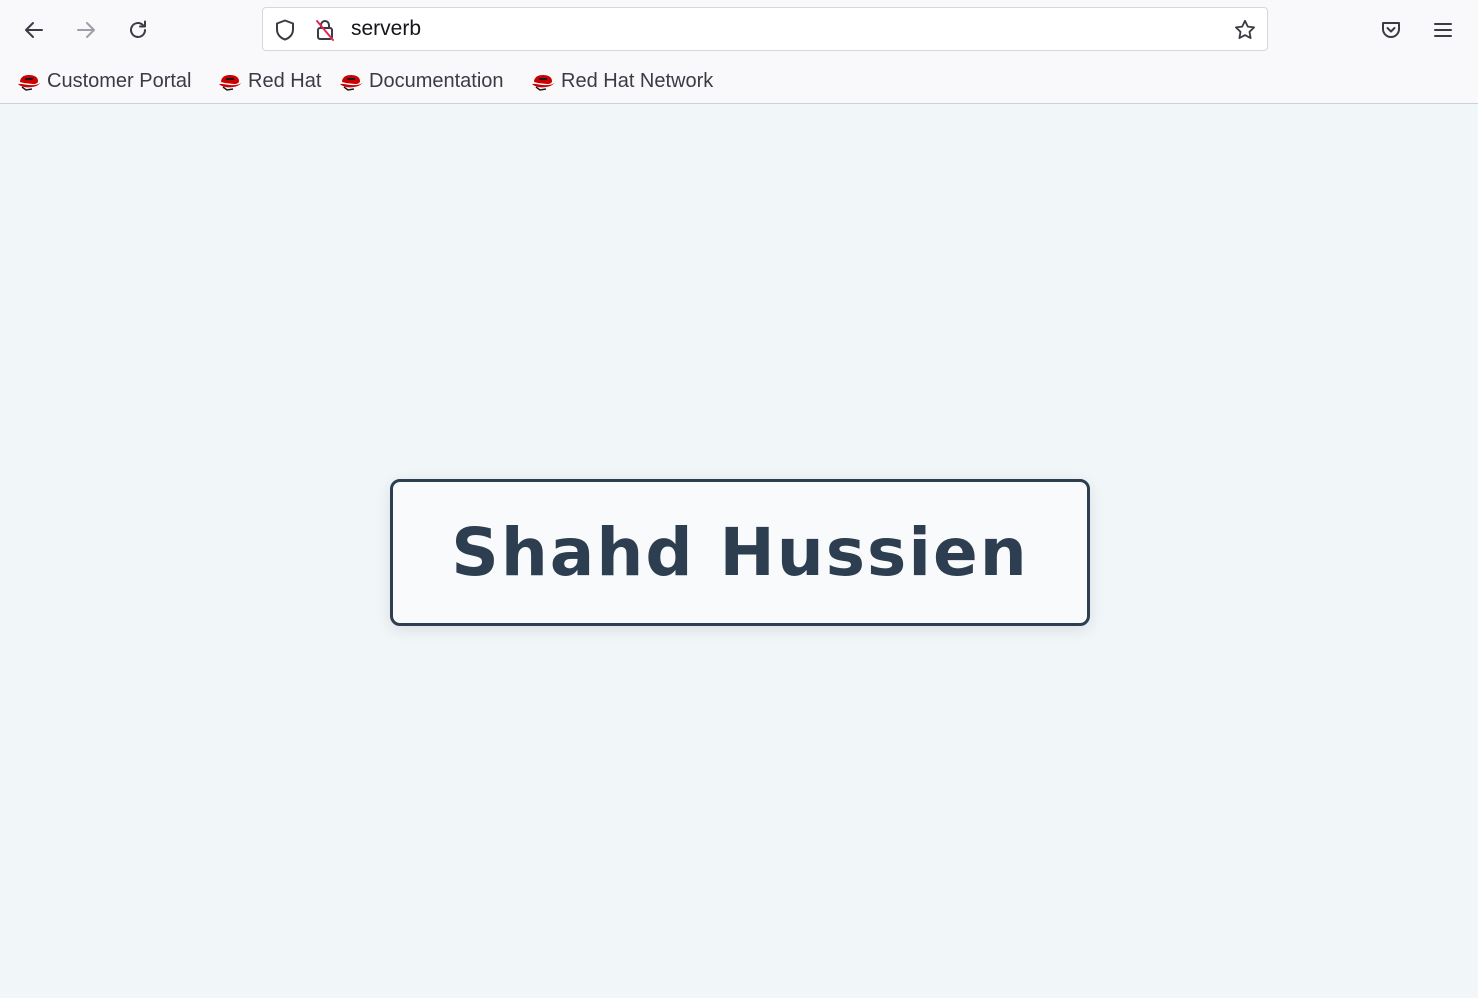 The height and width of the screenshot is (998, 1478). What do you see at coordinates (637, 80) in the screenshot?
I see `bookmark-label: Red Hat Network` at bounding box center [637, 80].